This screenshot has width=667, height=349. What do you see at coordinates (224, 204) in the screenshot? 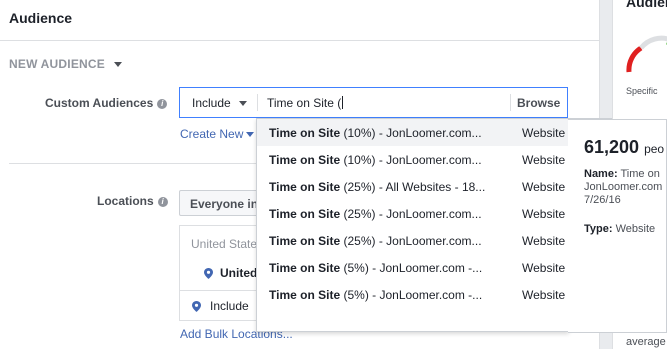
I see `locations-selector-value: Everyone in` at bounding box center [224, 204].